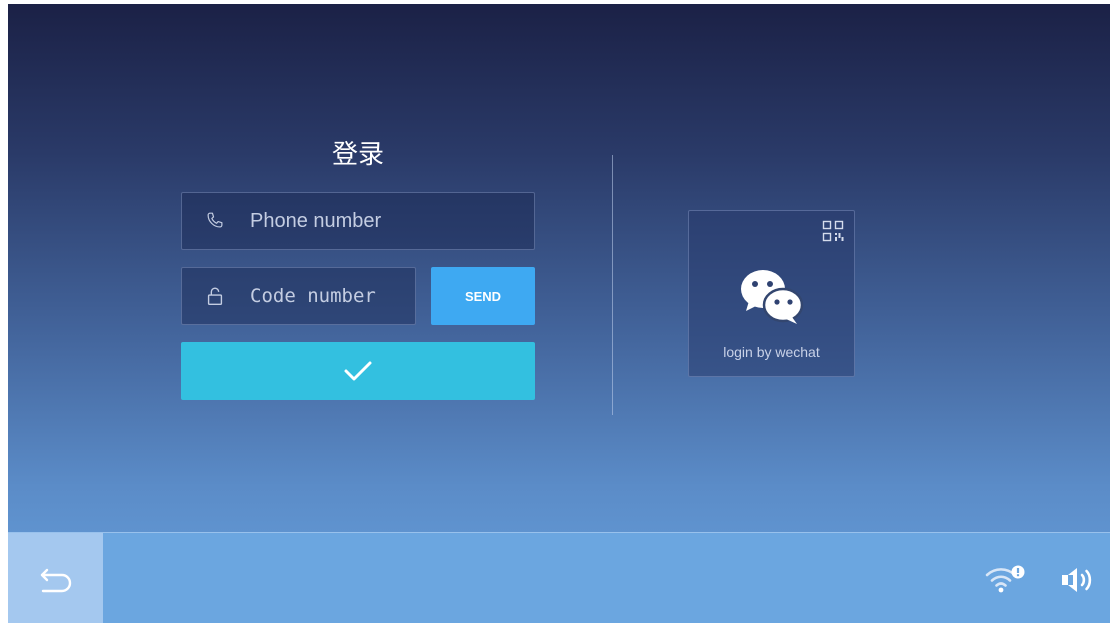 This screenshot has width=1110, height=623. Describe the element at coordinates (215, 220) in the screenshot. I see `phone-icon` at that location.